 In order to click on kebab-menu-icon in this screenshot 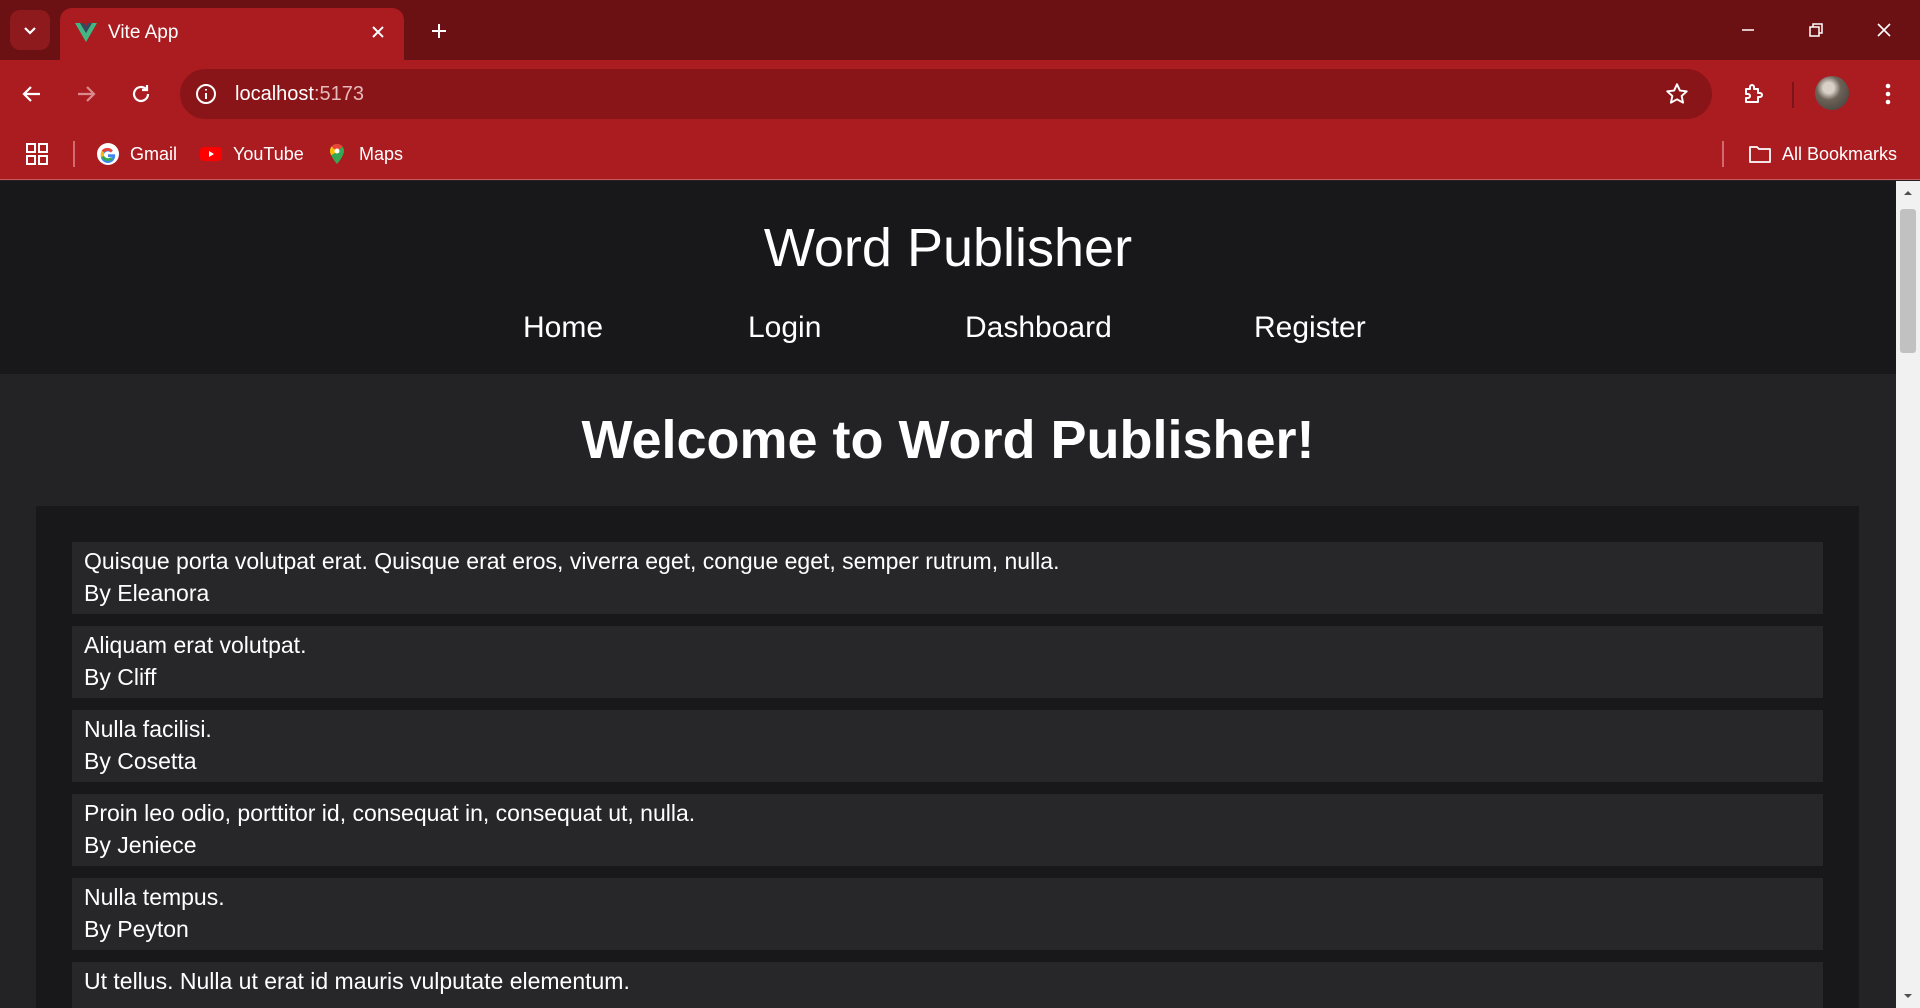, I will do `click(1888, 94)`.